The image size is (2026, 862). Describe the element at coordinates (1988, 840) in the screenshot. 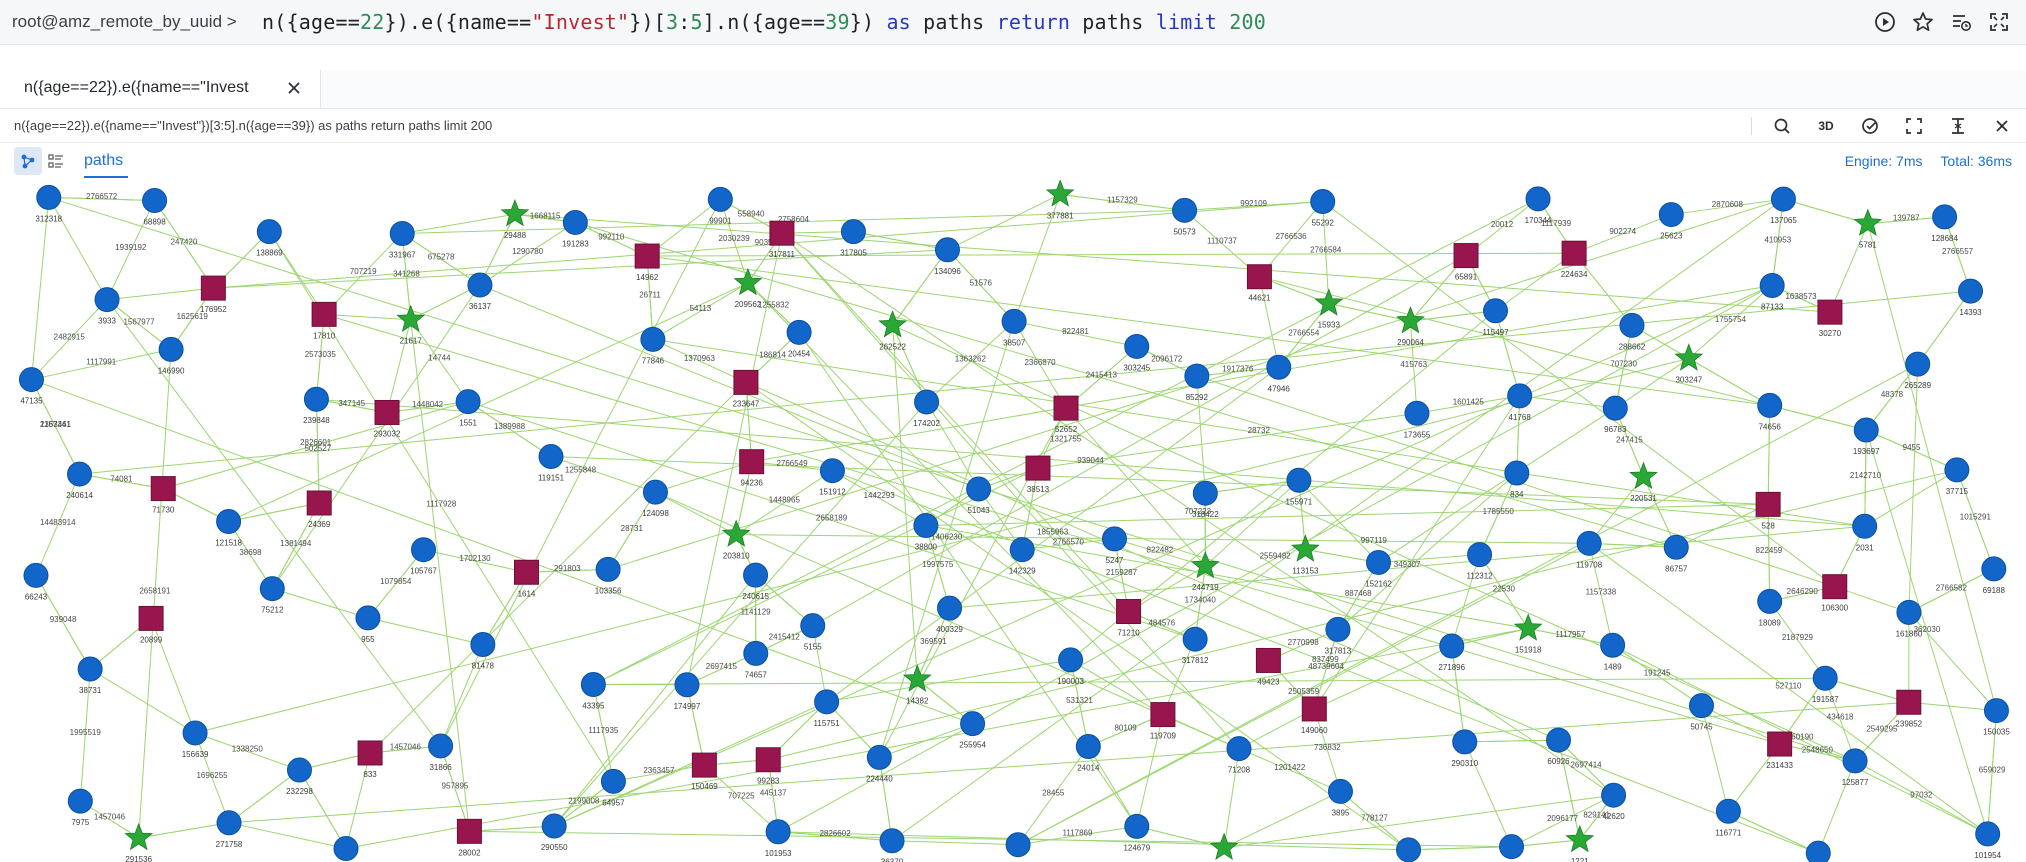

I see `graph-node-circle: 101954` at that location.